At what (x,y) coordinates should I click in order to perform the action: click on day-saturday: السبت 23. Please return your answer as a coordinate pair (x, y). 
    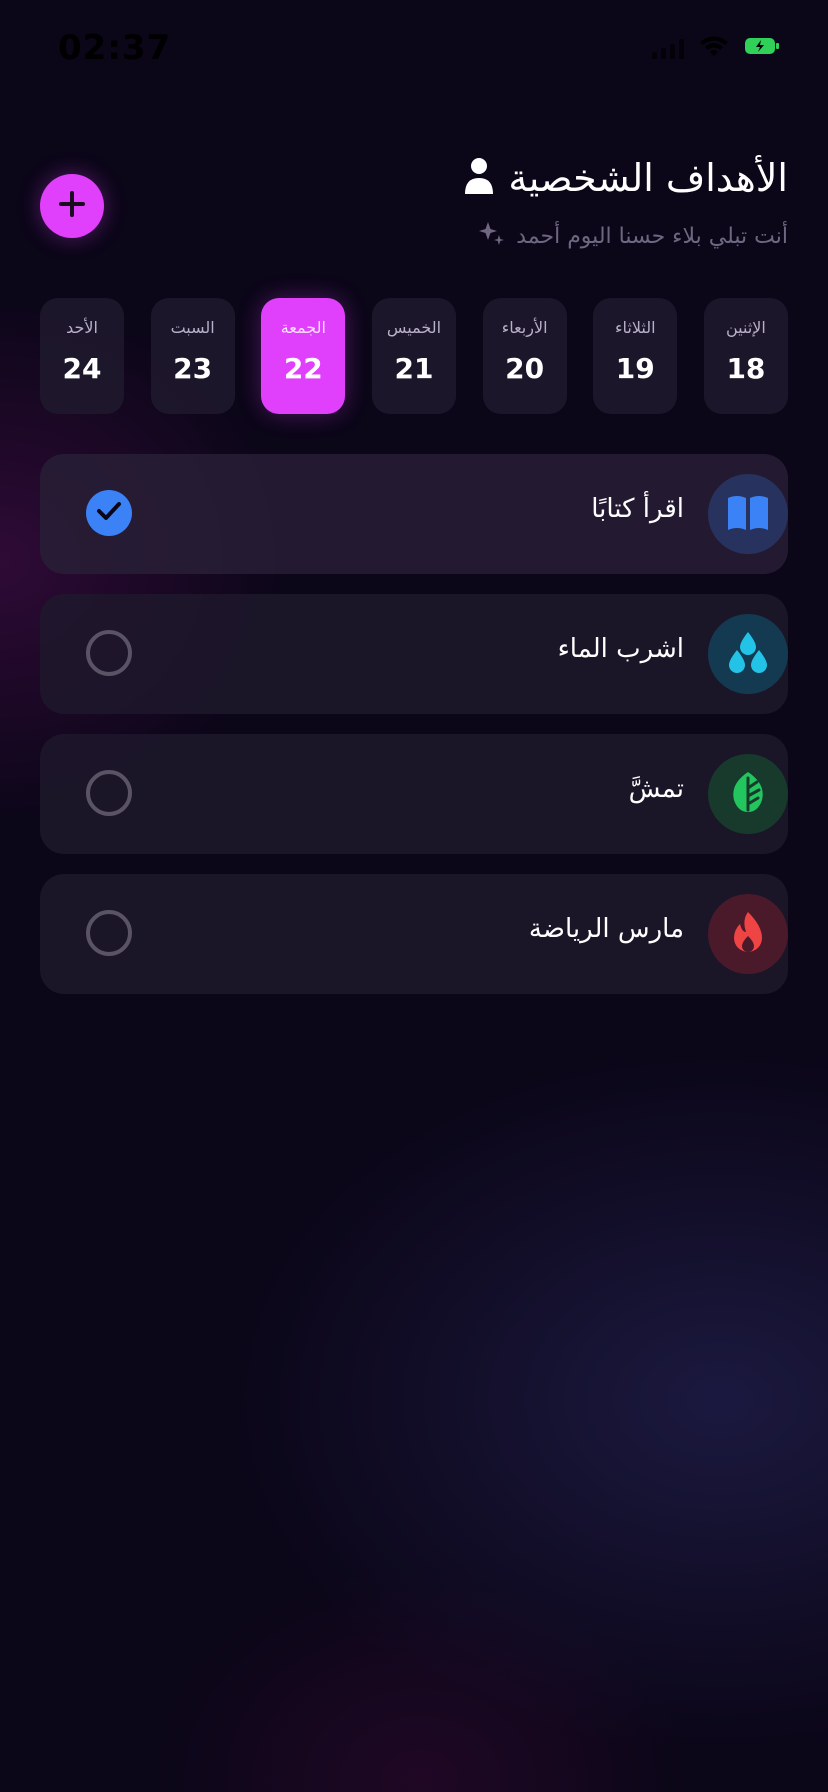
    Looking at the image, I should click on (192, 356).